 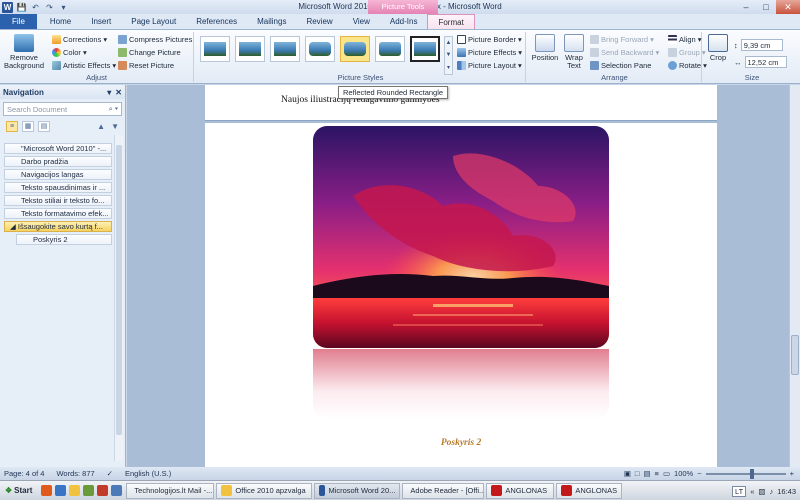 I want to click on reset-picture-button: Reset Picture, so click(x=155, y=65).